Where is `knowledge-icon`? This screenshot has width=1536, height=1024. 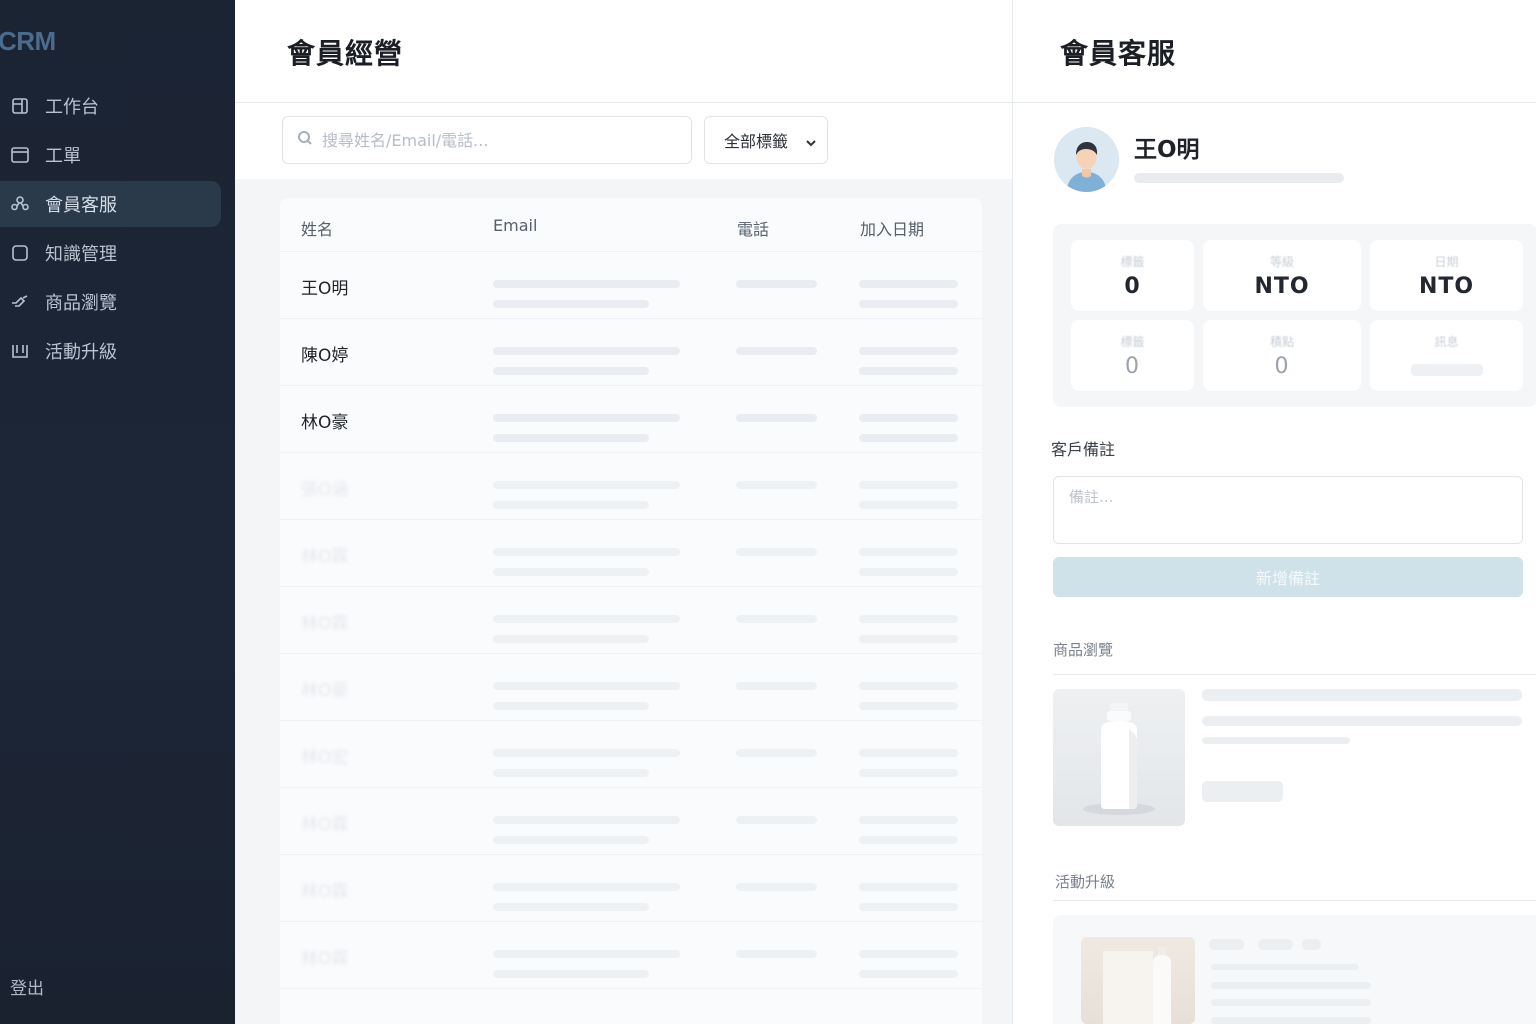 knowledge-icon is located at coordinates (20, 253).